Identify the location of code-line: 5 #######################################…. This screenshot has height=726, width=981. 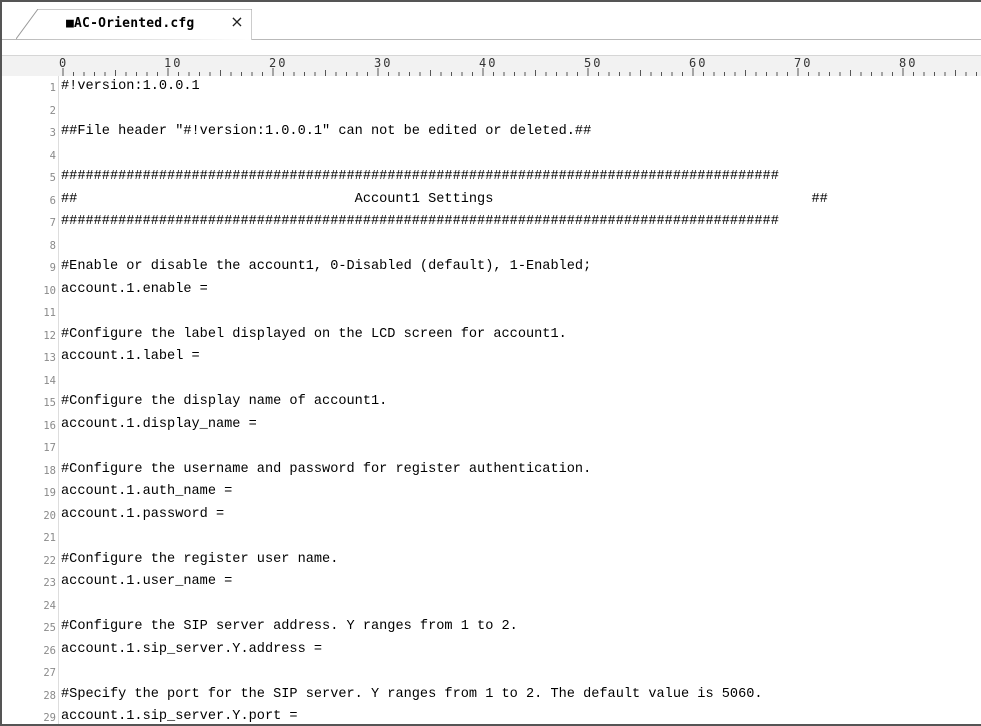
(491, 177).